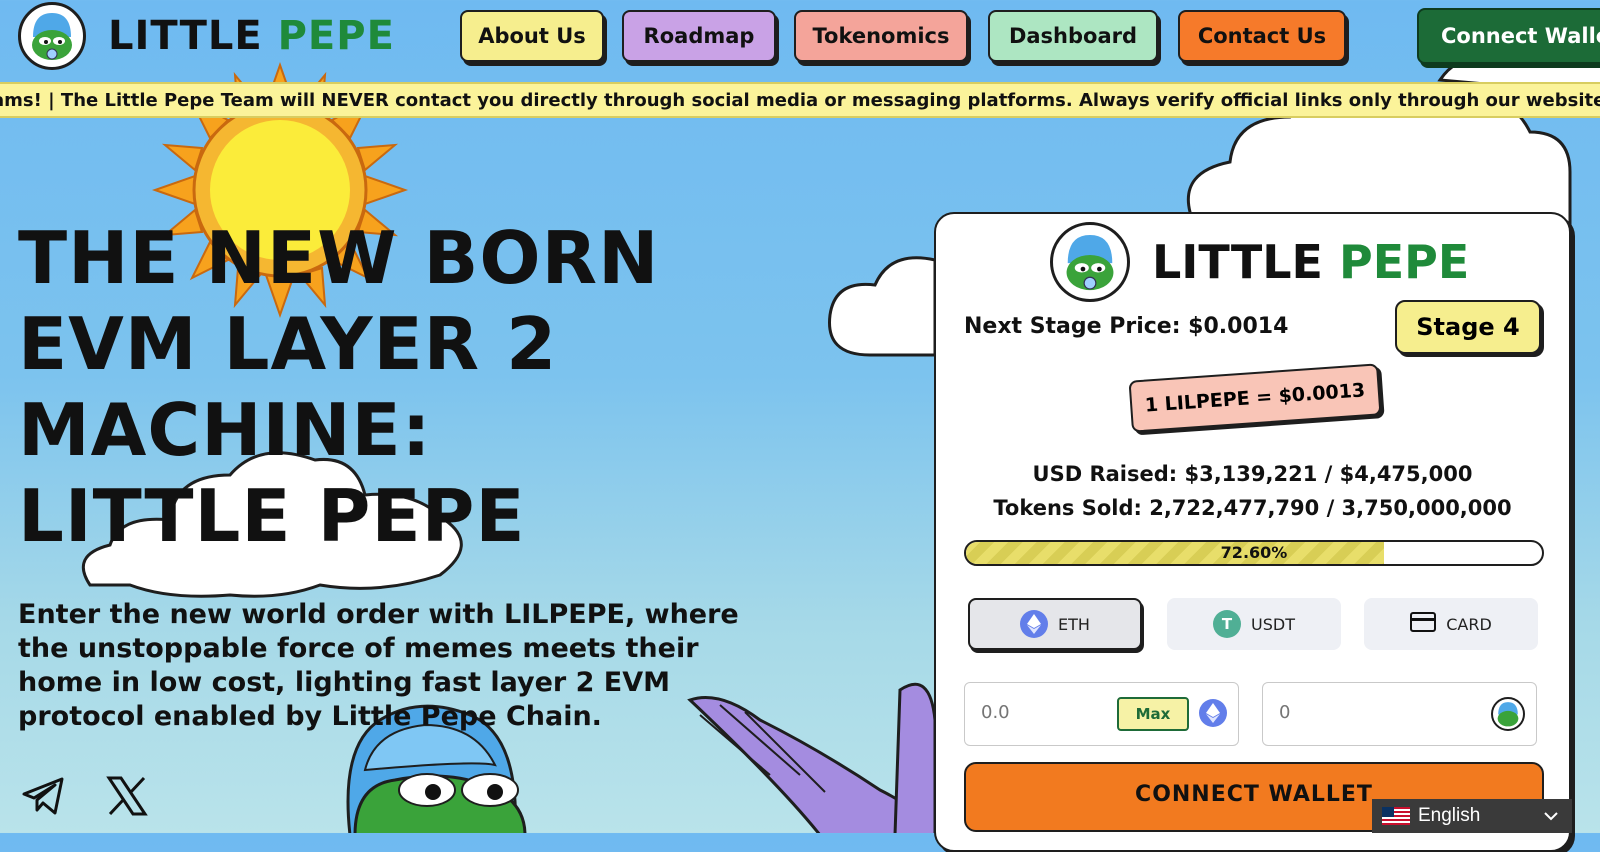  What do you see at coordinates (1273, 624) in the screenshot?
I see `pay-usdt-label: USDT` at bounding box center [1273, 624].